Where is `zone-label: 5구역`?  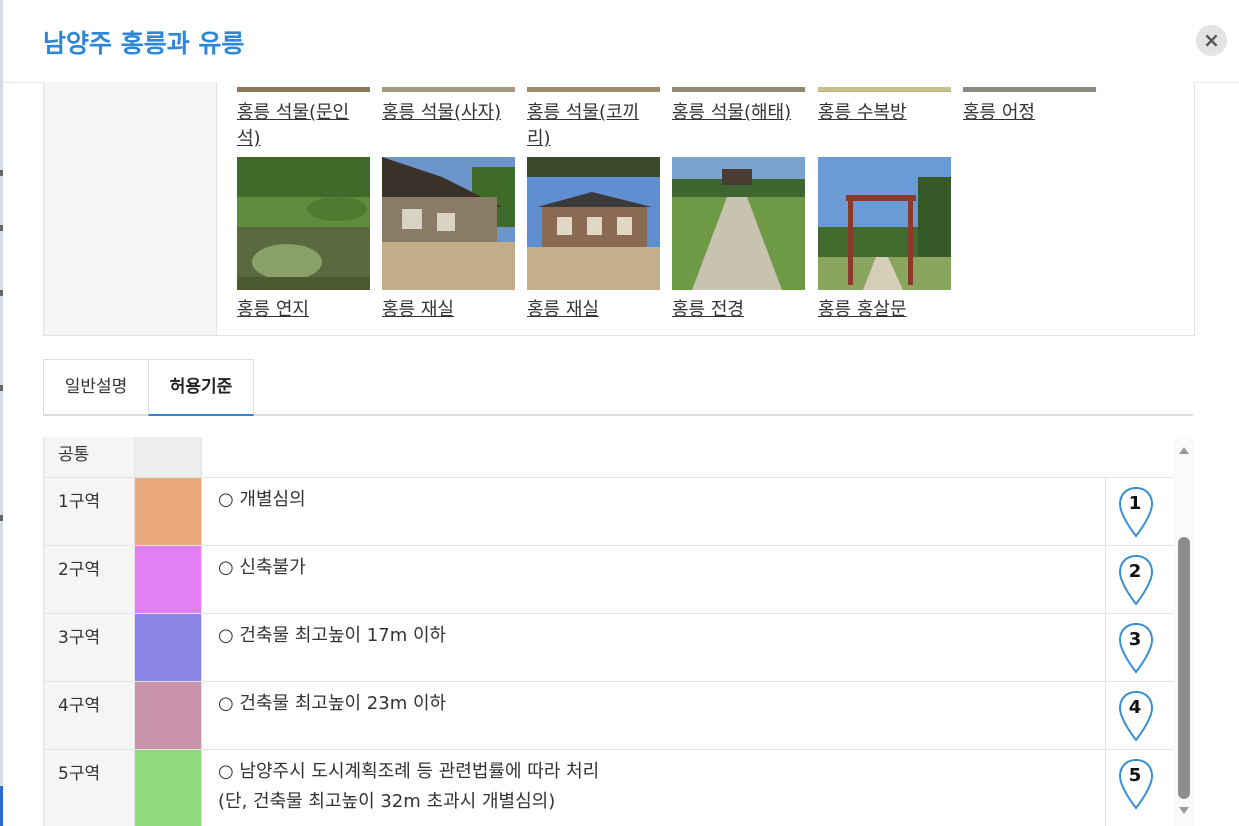 zone-label: 5구역 is located at coordinates (89, 788).